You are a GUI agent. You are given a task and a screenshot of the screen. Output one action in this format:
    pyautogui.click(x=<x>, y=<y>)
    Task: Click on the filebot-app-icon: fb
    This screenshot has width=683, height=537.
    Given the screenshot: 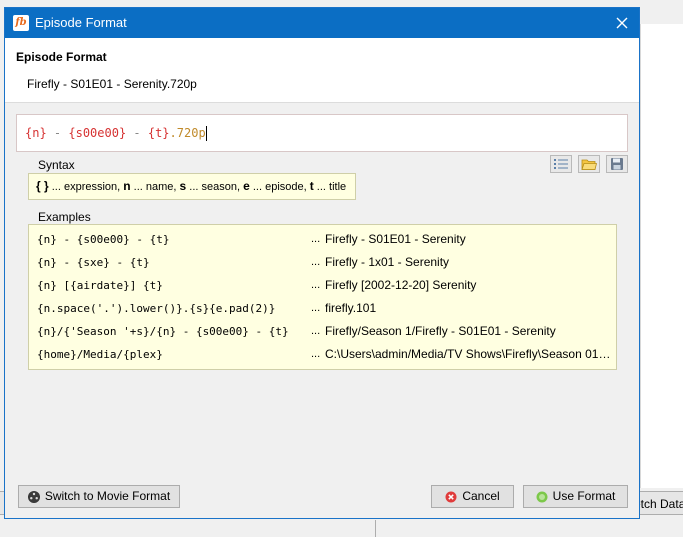 What is the action you would take?
    pyautogui.click(x=21, y=23)
    